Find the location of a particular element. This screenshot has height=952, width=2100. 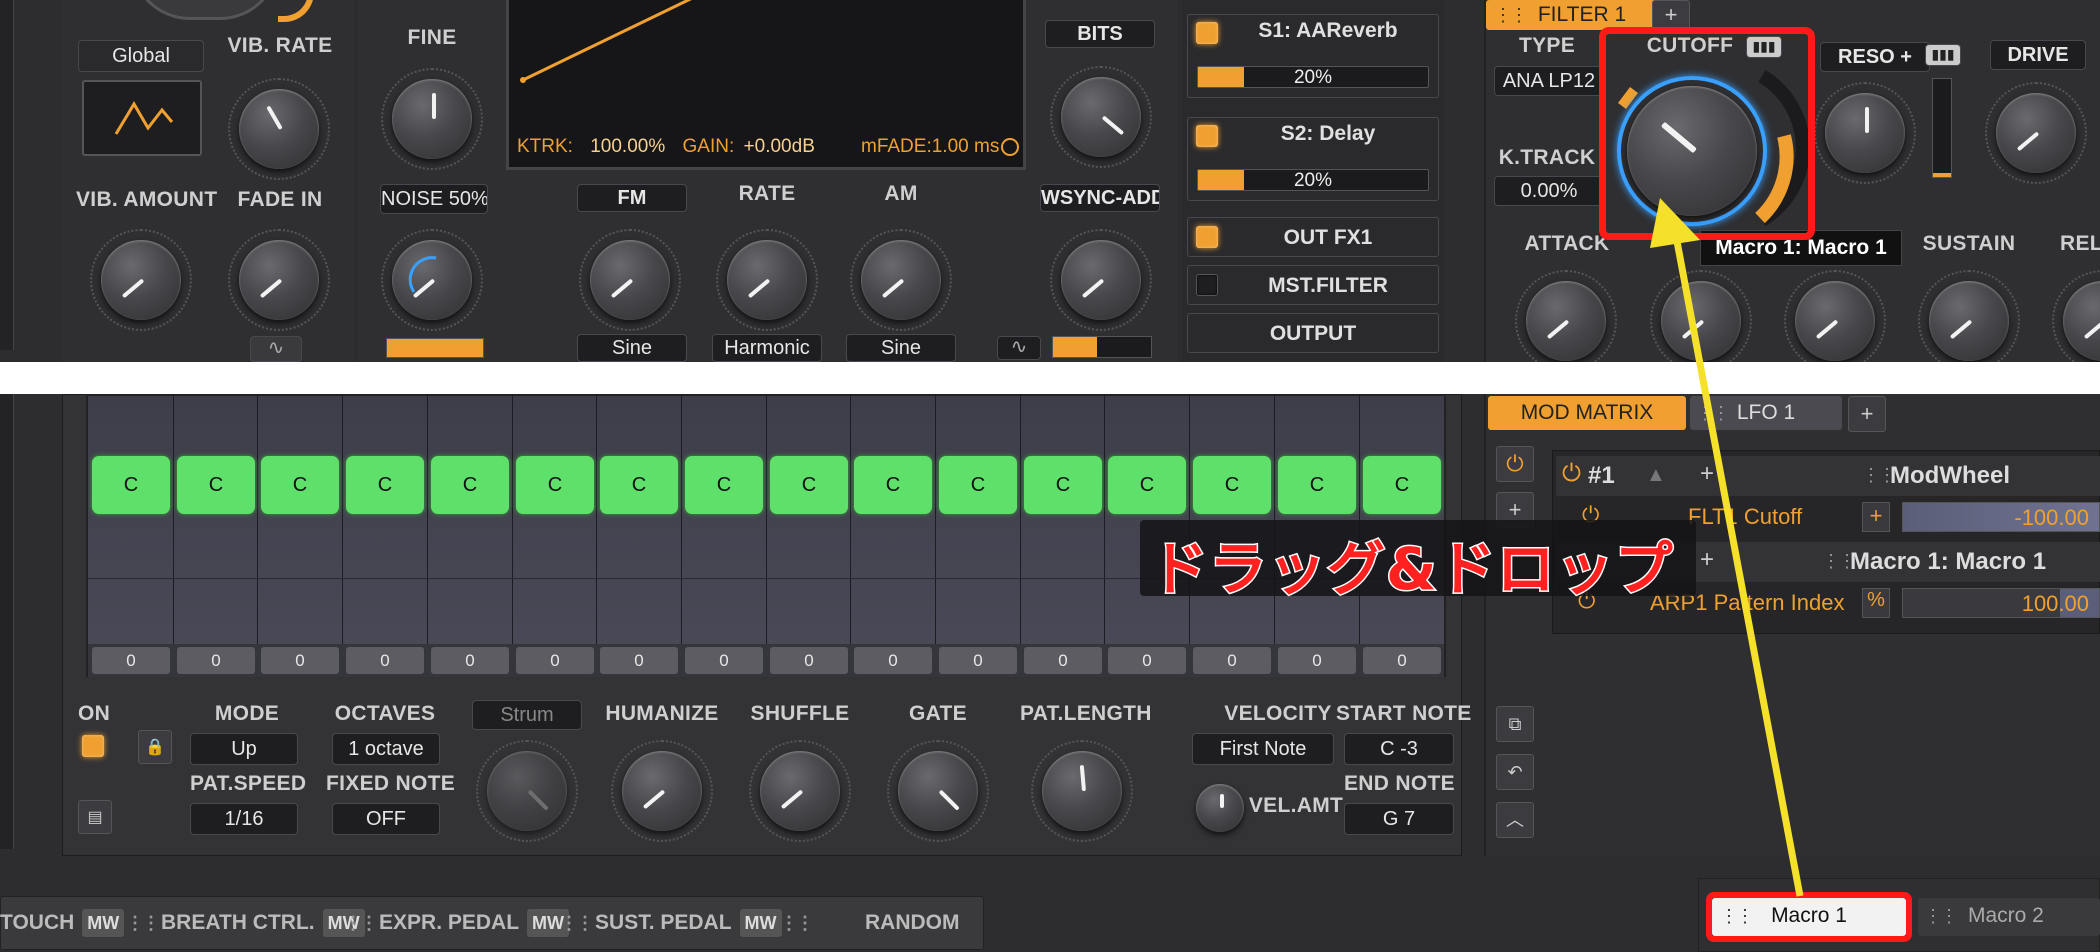

drag-arrow is located at coordinates (1727, 547).